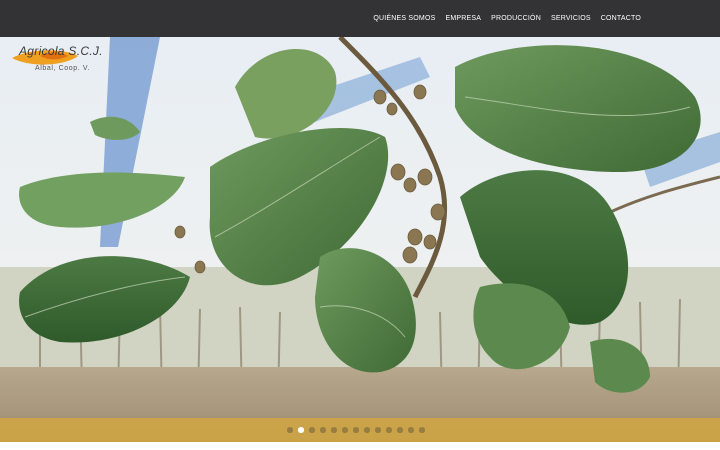  Describe the element at coordinates (516, 18) in the screenshot. I see `nav-item-produccion: PRODUCCIÓN` at that location.